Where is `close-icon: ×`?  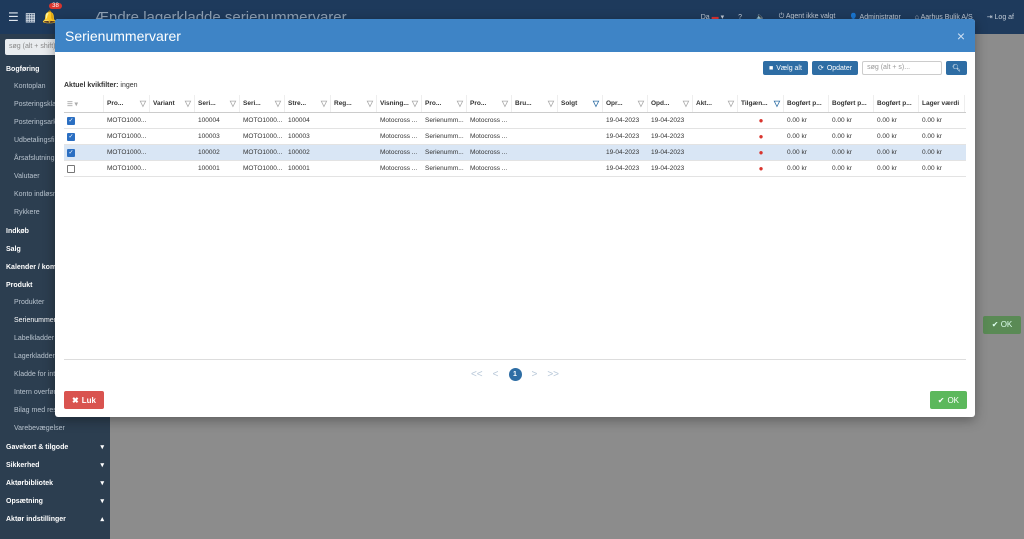
close-icon: × is located at coordinates (961, 36).